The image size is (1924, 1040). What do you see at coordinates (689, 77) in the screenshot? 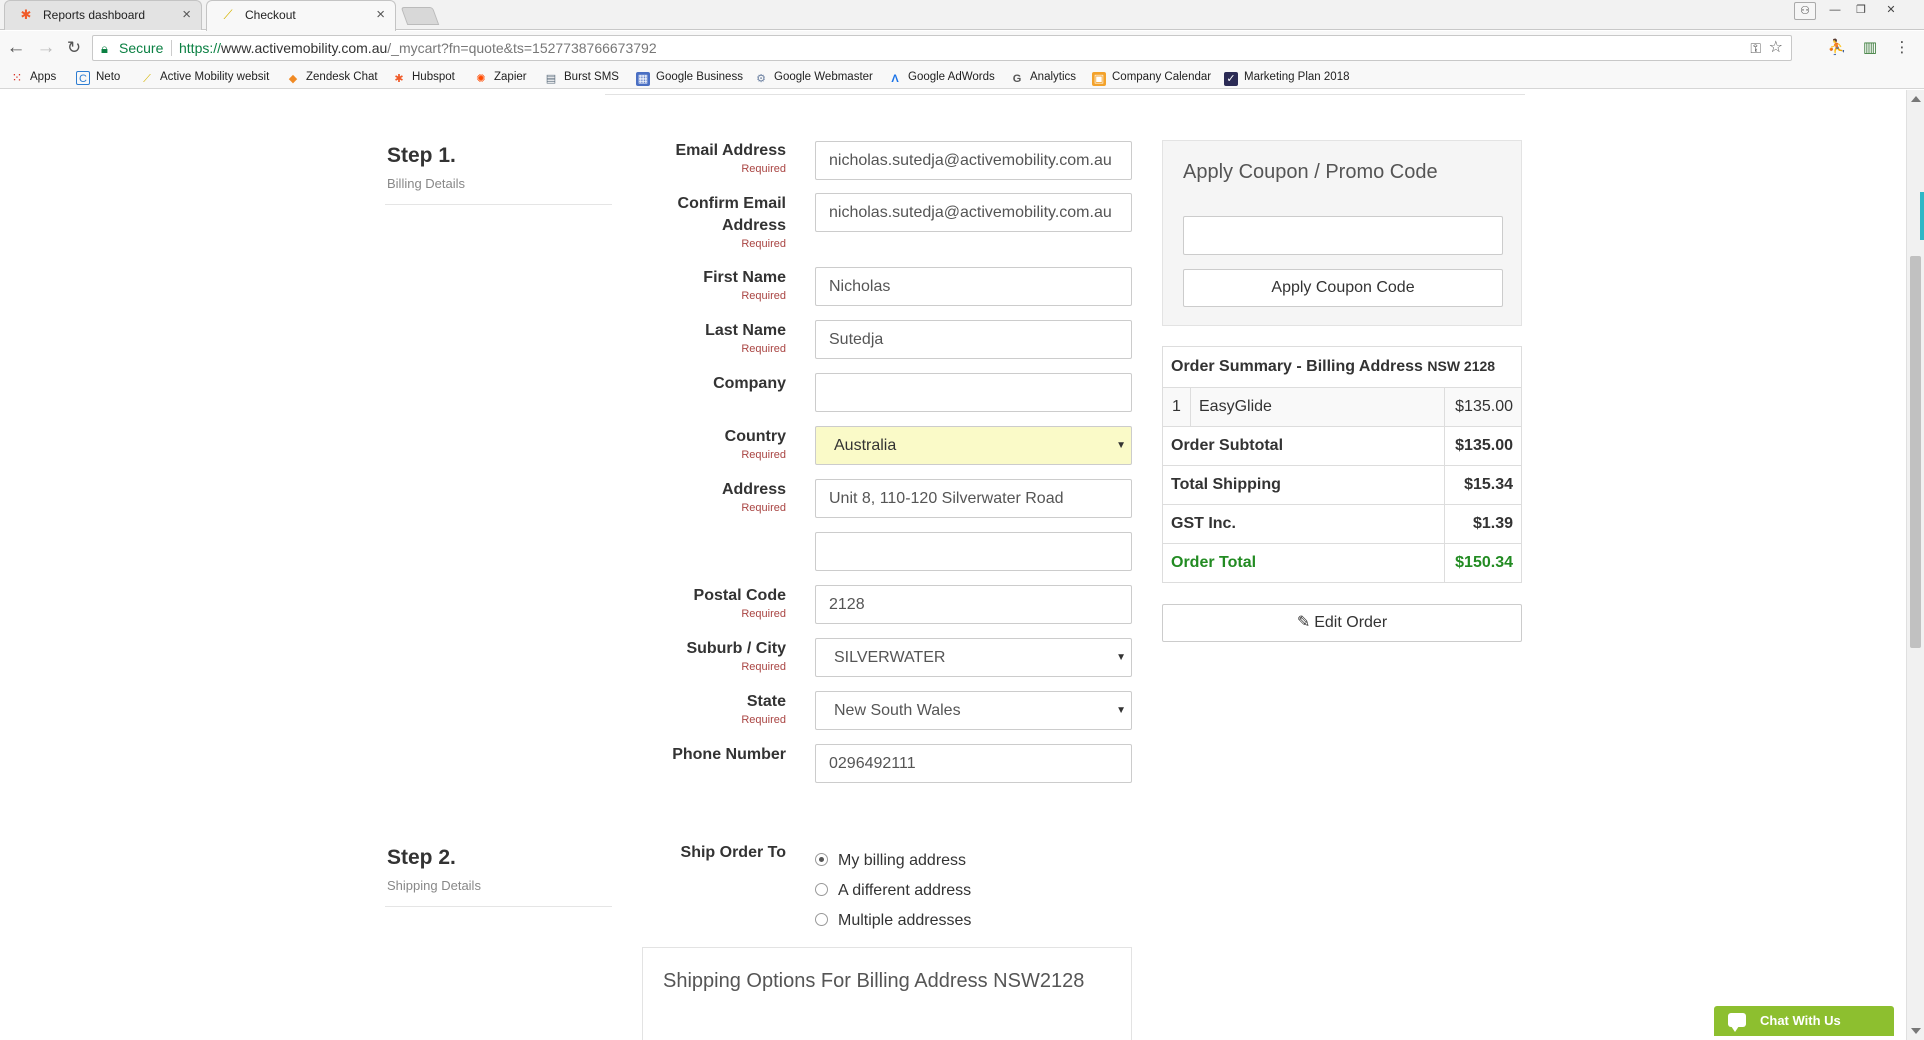
I see `bookmark-google-business: ▦ Google Business` at bounding box center [689, 77].